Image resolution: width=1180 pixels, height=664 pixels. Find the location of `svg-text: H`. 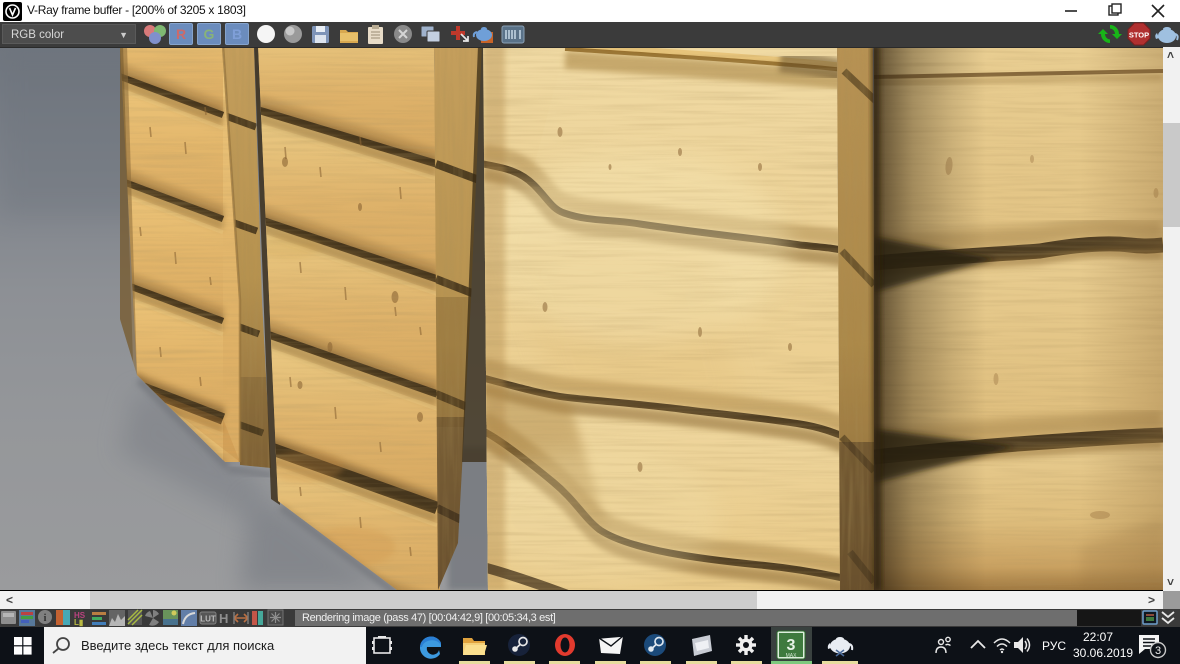

svg-text: H is located at coordinates (223, 618).